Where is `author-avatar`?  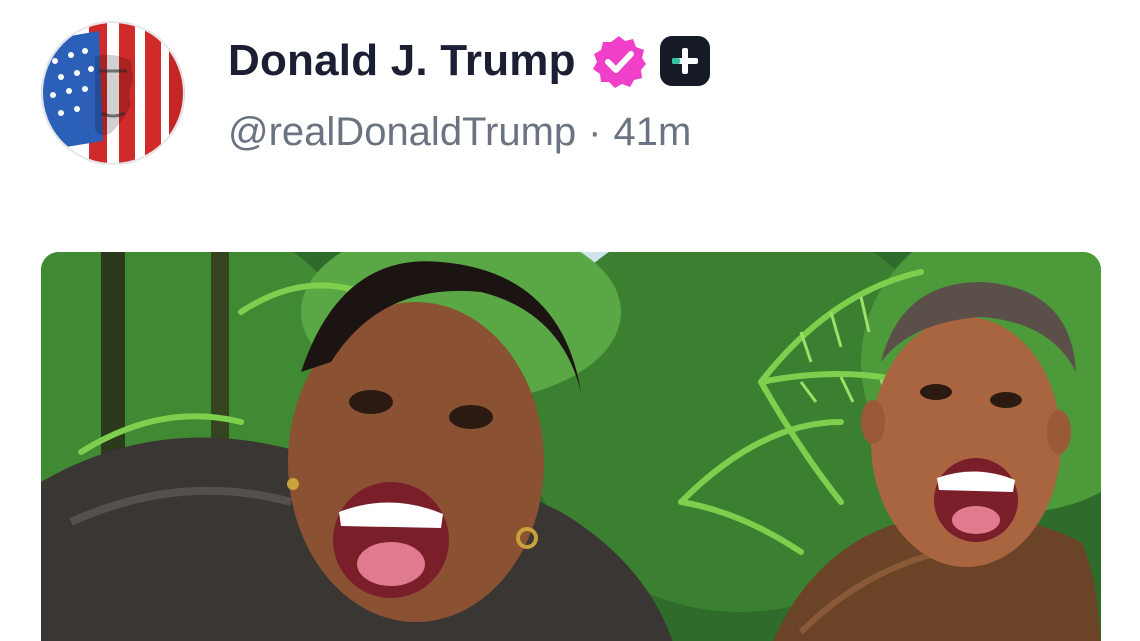
author-avatar is located at coordinates (113, 93).